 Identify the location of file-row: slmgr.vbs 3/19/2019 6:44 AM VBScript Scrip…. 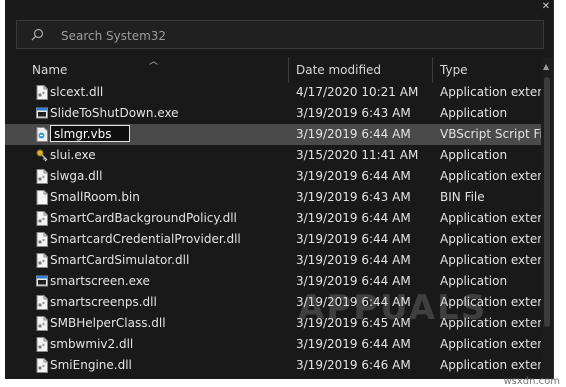
(273, 134).